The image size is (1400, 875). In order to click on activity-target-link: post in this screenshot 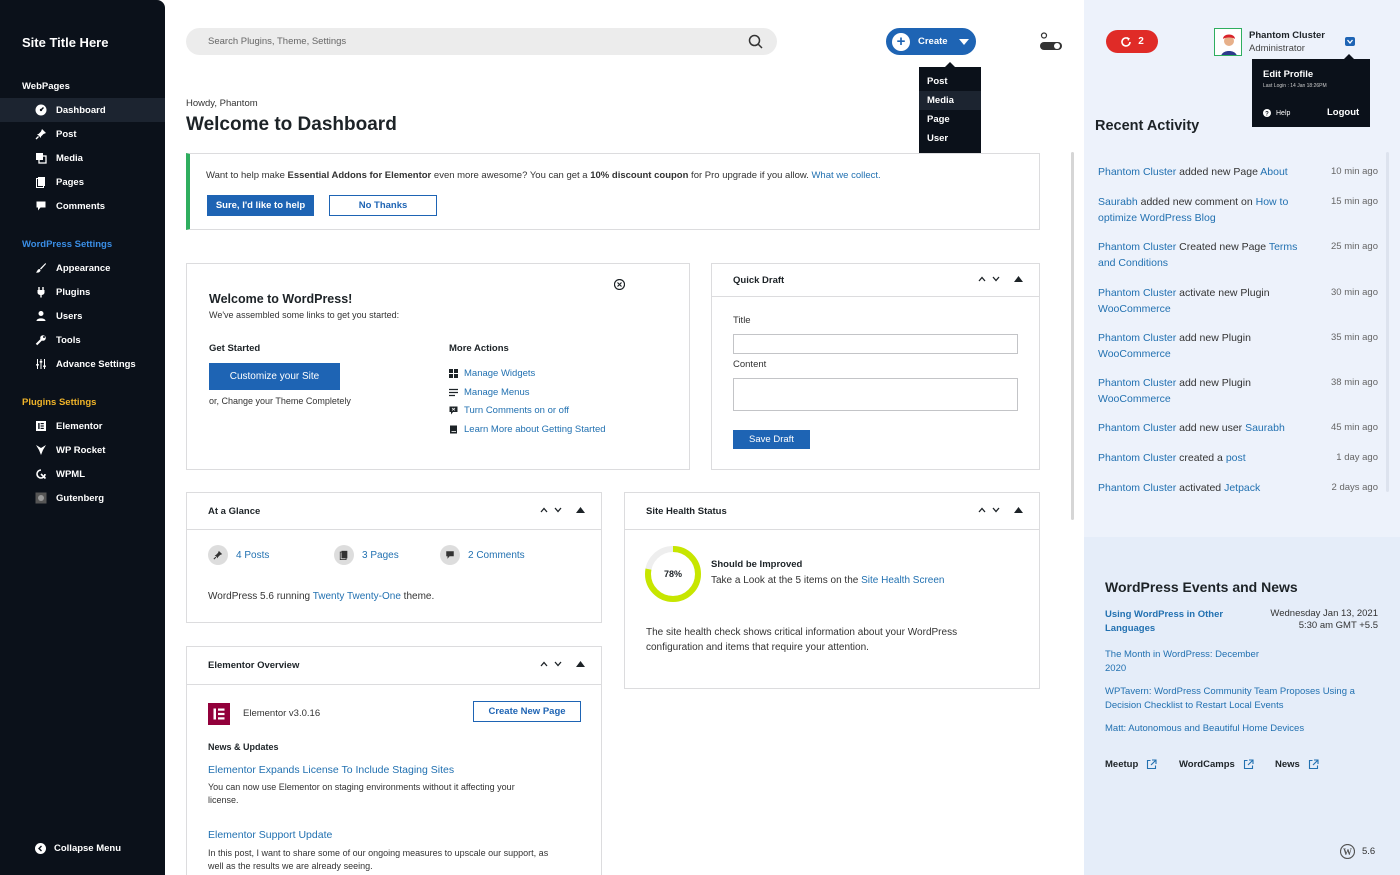, I will do `click(1236, 458)`.